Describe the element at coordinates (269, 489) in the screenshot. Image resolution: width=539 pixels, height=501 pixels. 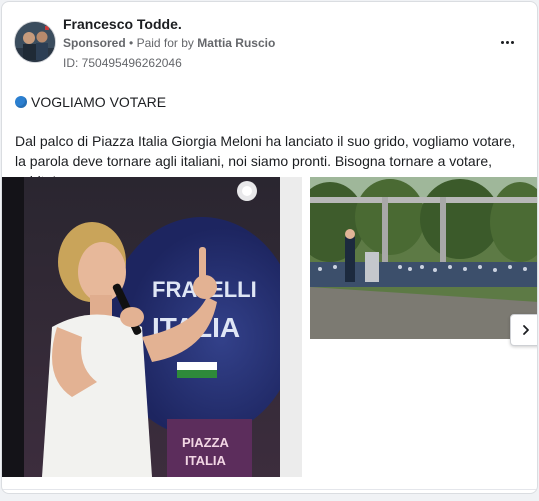
I see `card-divider` at that location.